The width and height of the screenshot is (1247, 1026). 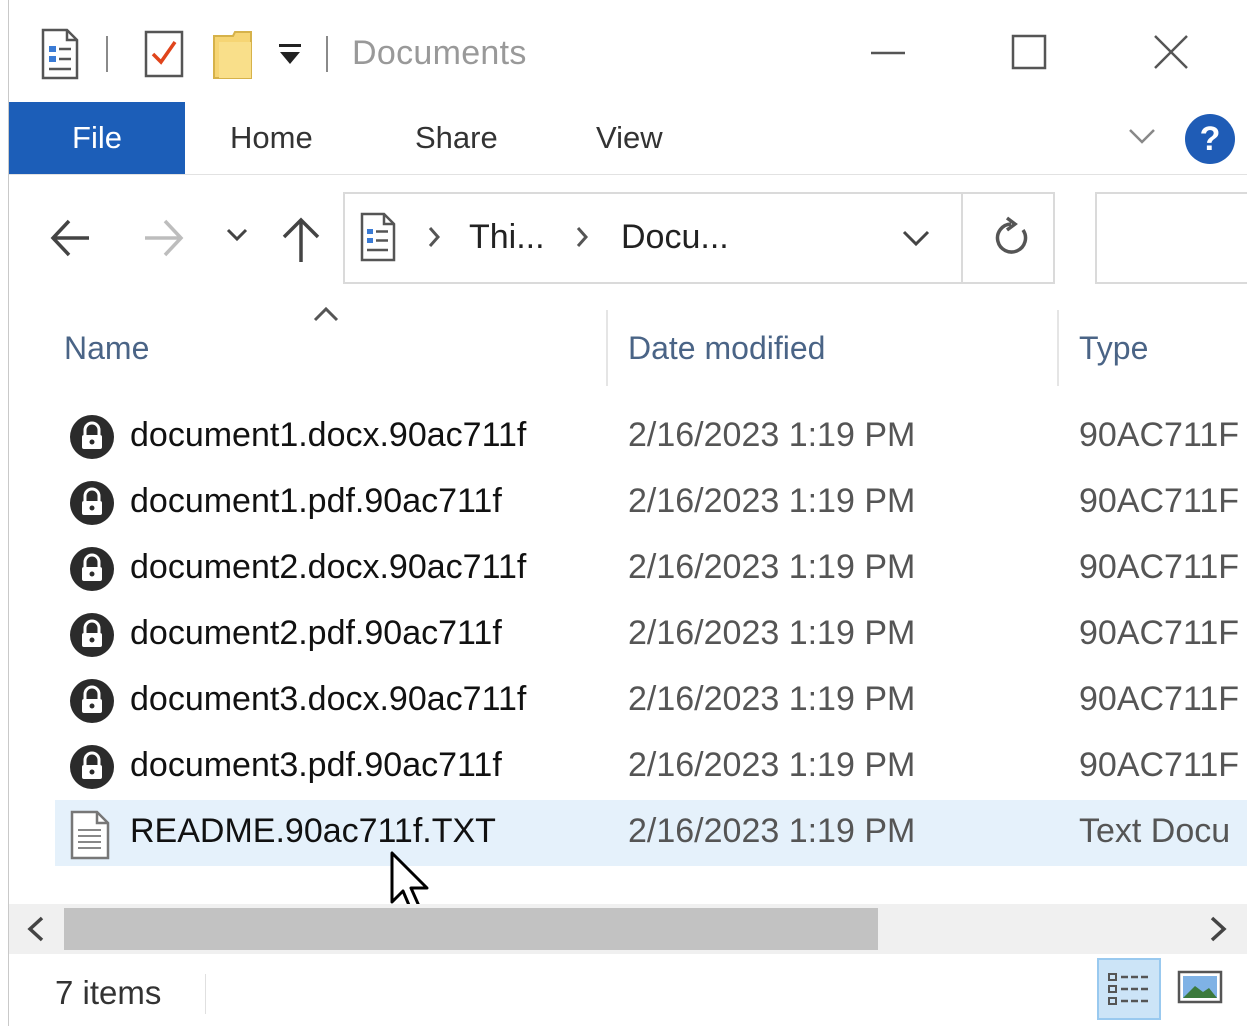 I want to click on address-divider, so click(x=962, y=238).